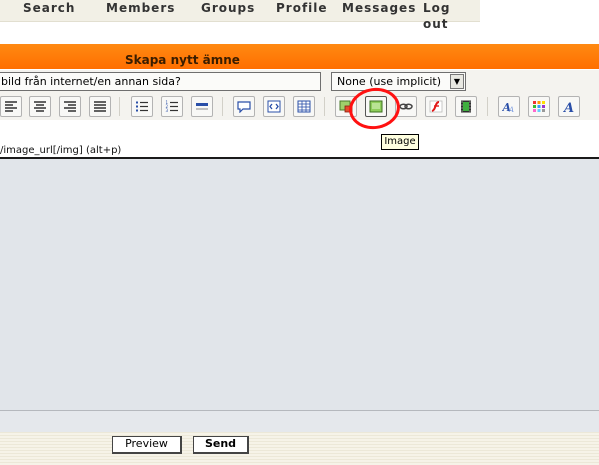 This screenshot has width=599, height=465. Describe the element at coordinates (302, 8) in the screenshot. I see `nav-profile: Profile` at that location.